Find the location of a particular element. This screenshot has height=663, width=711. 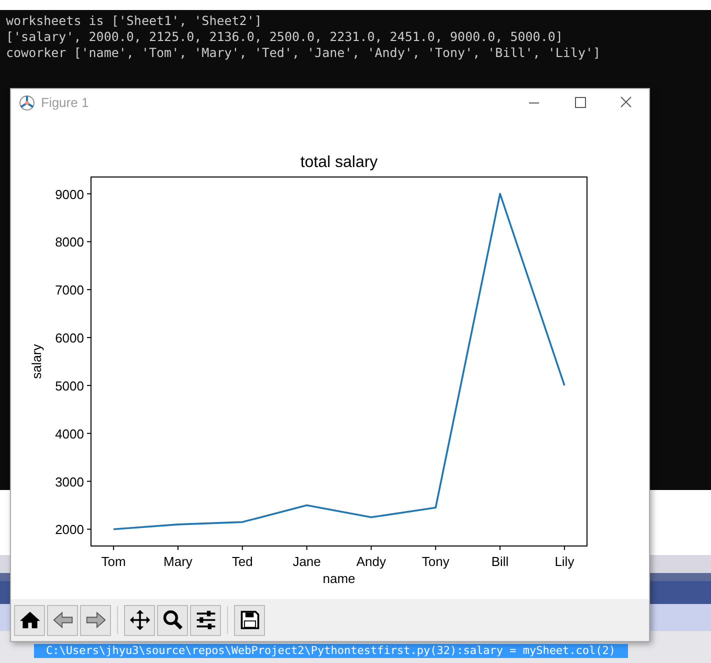

y-tick-label: 7000 is located at coordinates (69, 290).